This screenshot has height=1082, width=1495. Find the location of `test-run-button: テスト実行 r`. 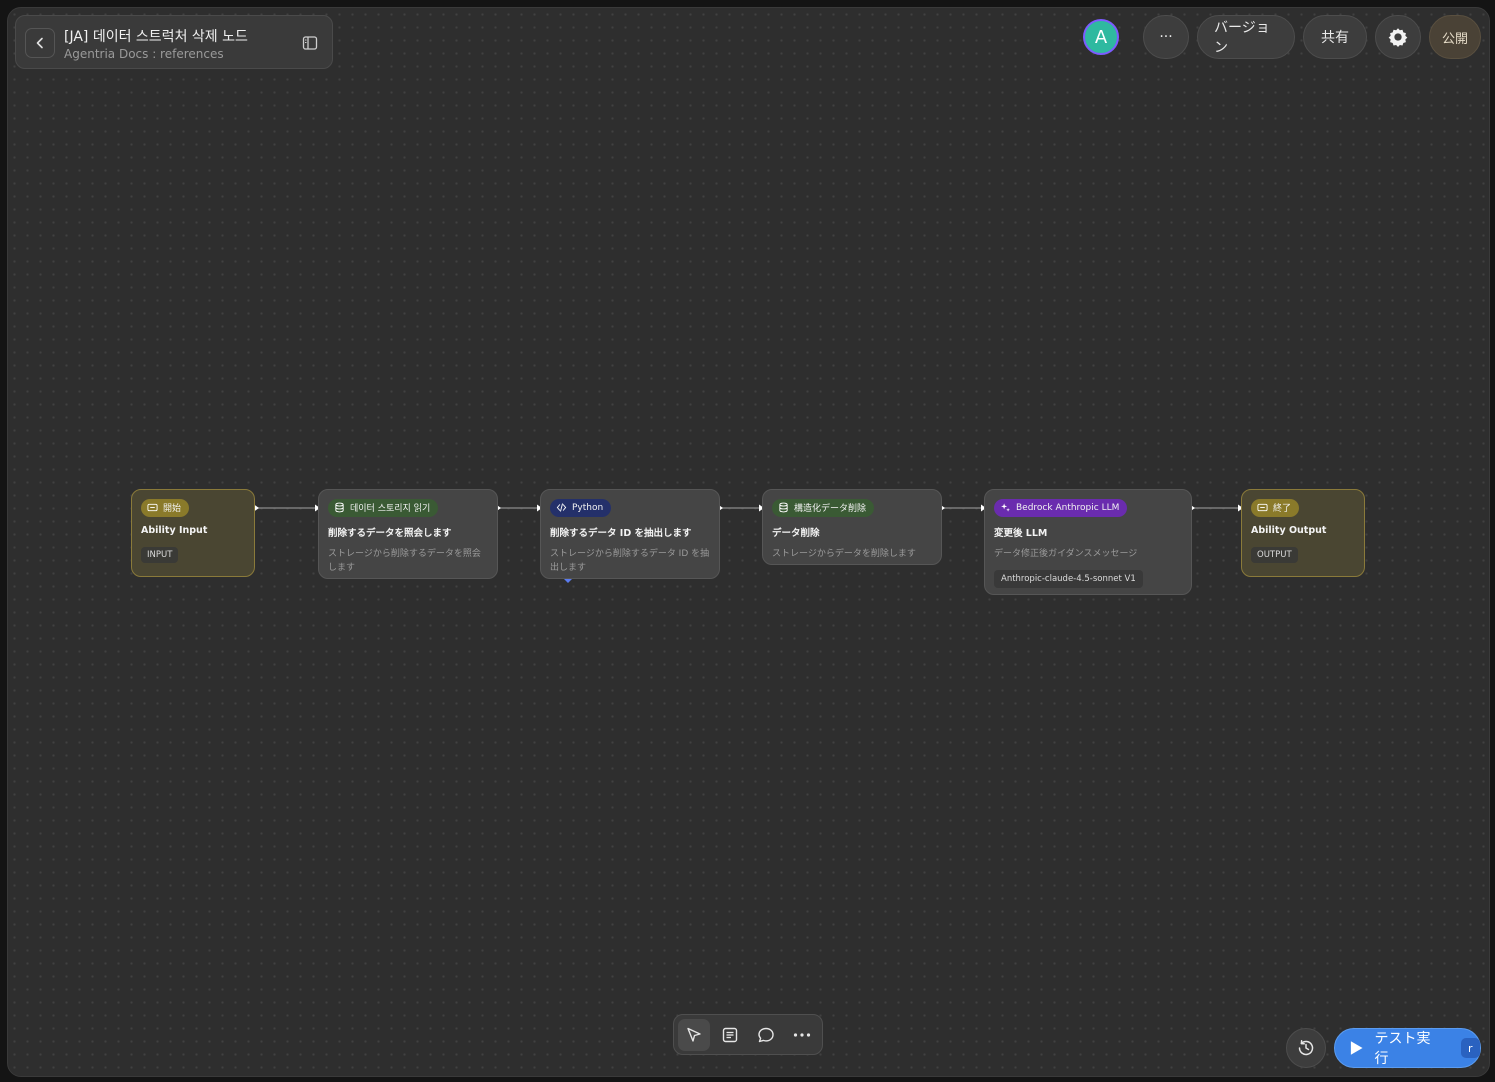

test-run-button: テスト実行 r is located at coordinates (1407, 1048).